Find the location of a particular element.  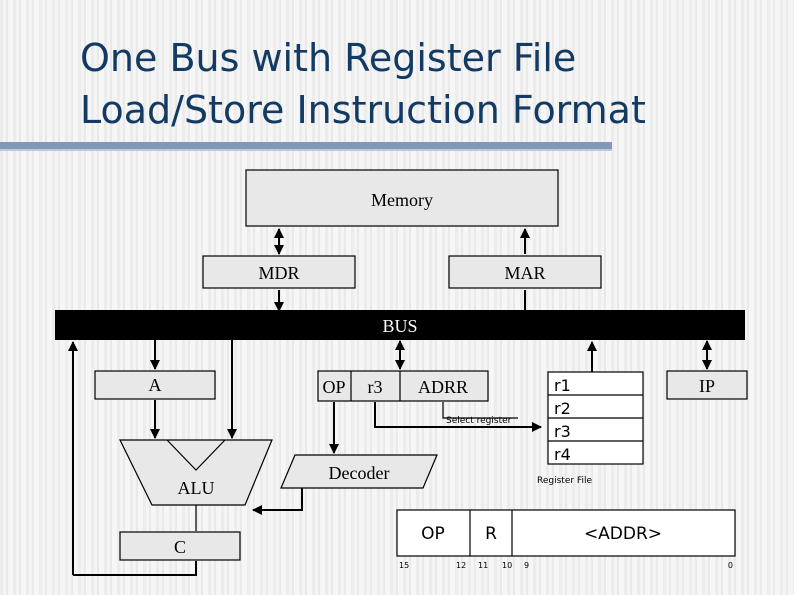

alu-label: ALU is located at coordinates (196, 488).